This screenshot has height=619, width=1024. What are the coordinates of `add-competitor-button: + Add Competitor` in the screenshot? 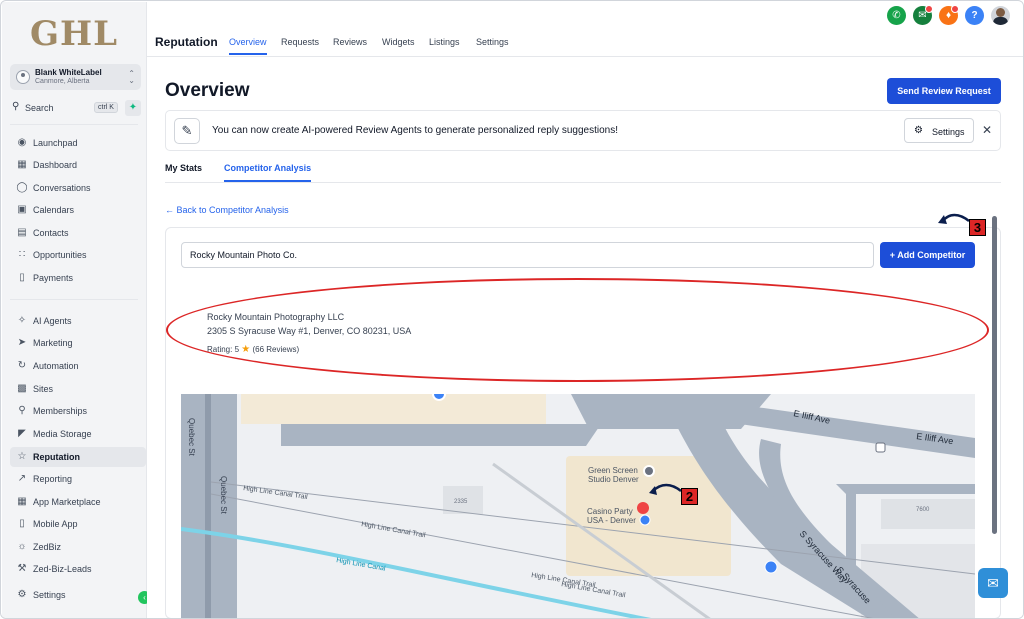 It's located at (927, 255).